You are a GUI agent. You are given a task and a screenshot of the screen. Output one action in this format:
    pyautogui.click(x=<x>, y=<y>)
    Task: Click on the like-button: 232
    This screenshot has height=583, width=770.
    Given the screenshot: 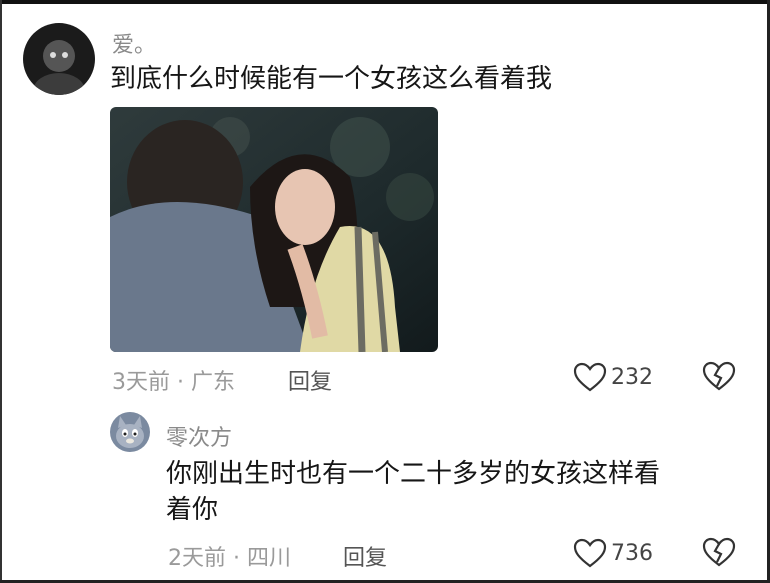 What is the action you would take?
    pyautogui.click(x=613, y=377)
    